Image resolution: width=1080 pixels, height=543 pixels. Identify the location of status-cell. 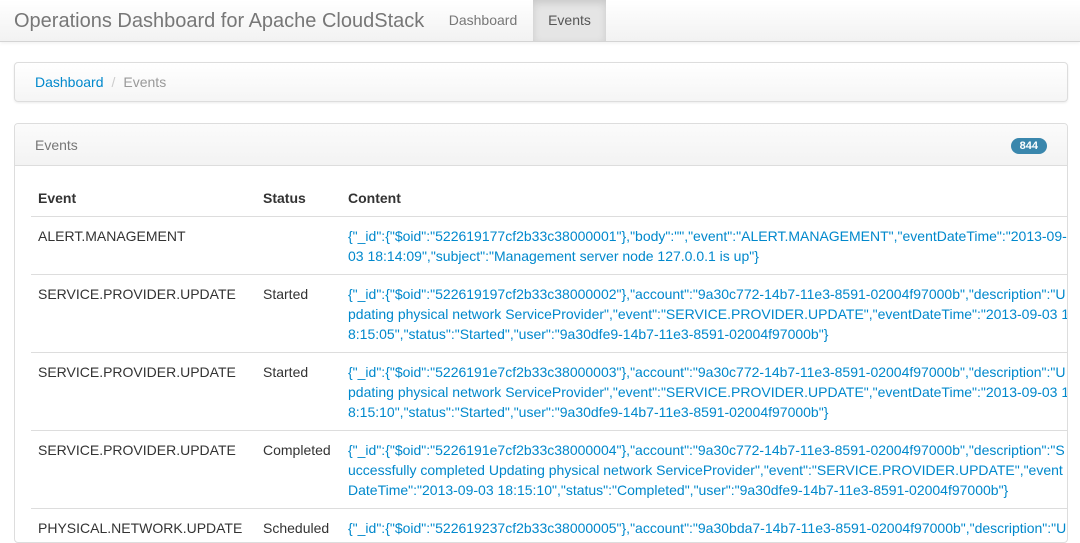
(298, 246).